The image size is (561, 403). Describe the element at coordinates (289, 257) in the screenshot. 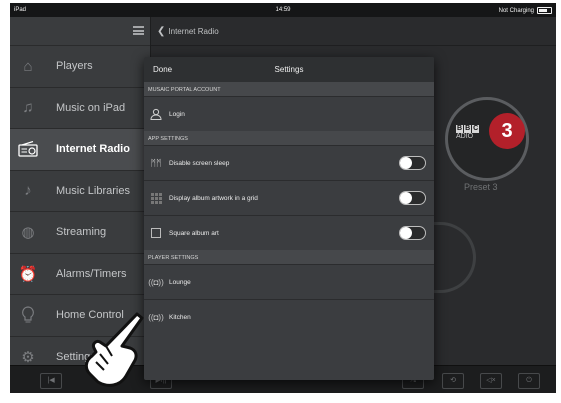

I see `section-header-player: PLAYER SETTINGS` at that location.